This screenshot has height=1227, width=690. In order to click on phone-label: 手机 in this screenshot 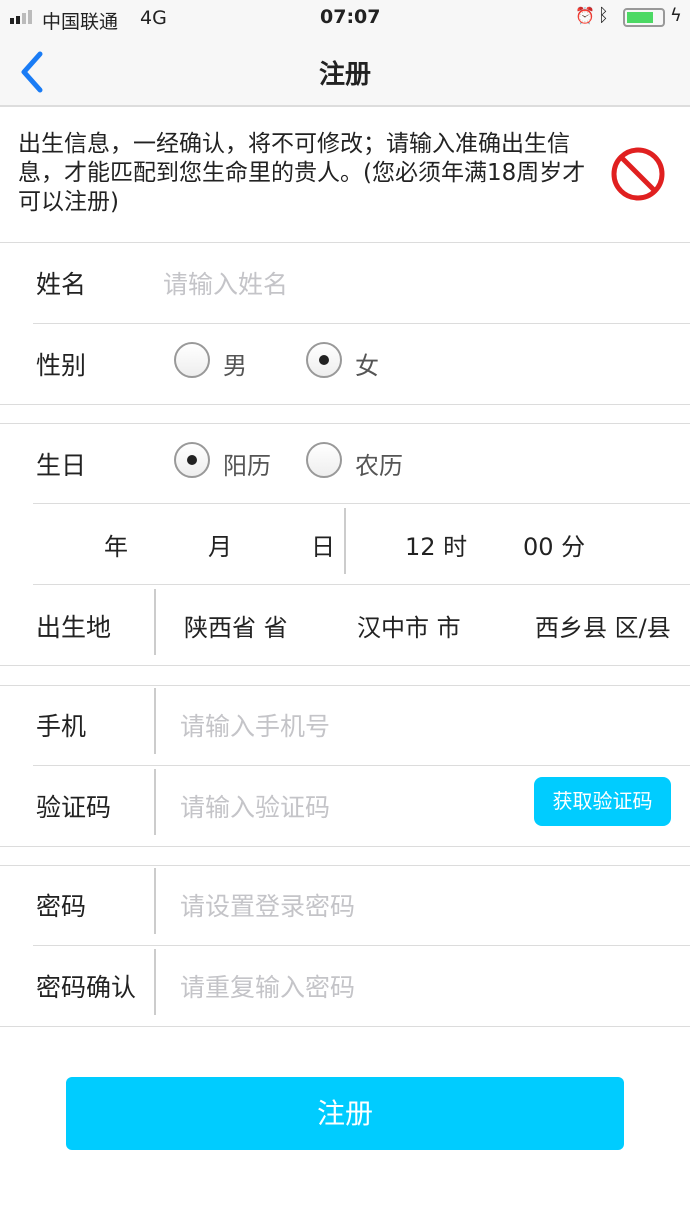, I will do `click(61, 726)`.